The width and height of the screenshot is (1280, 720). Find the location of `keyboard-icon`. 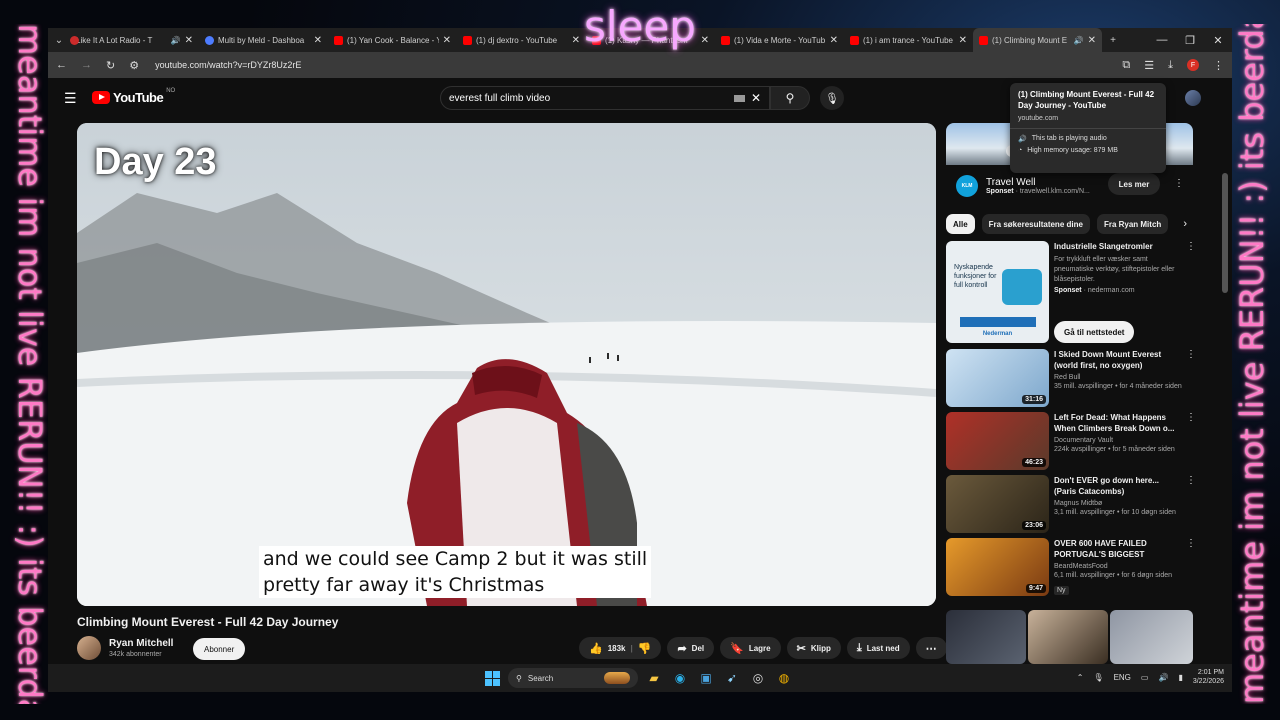

keyboard-icon is located at coordinates (739, 98).